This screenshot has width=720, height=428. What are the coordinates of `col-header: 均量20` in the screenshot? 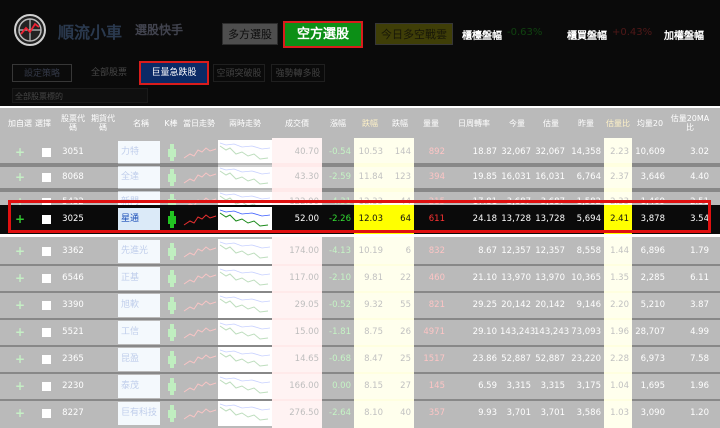 It's located at (650, 123).